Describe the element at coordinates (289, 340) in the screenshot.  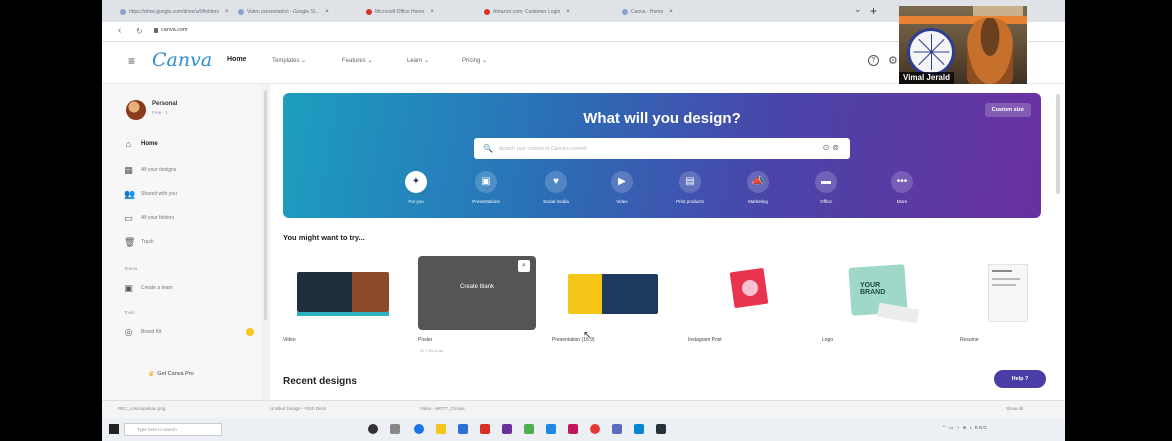
I see `card-video-label: Video` at that location.